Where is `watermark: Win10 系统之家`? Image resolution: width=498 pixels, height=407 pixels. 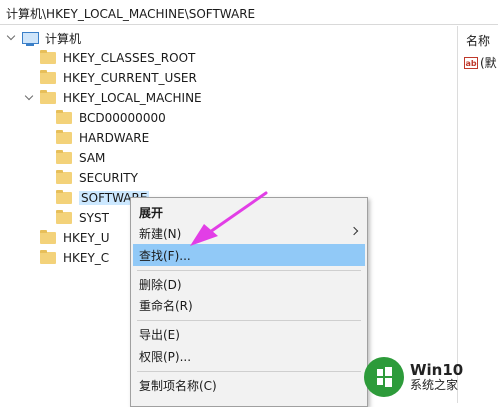 watermark: Win10 系统之家 is located at coordinates (429, 377).